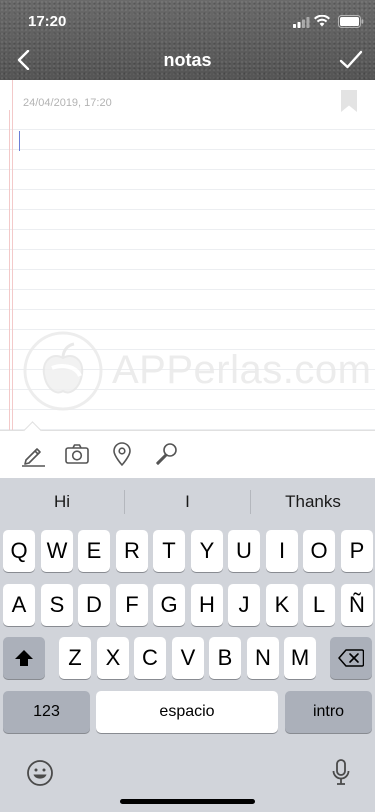  Describe the element at coordinates (244, 605) in the screenshot. I see `key-j: J` at that location.